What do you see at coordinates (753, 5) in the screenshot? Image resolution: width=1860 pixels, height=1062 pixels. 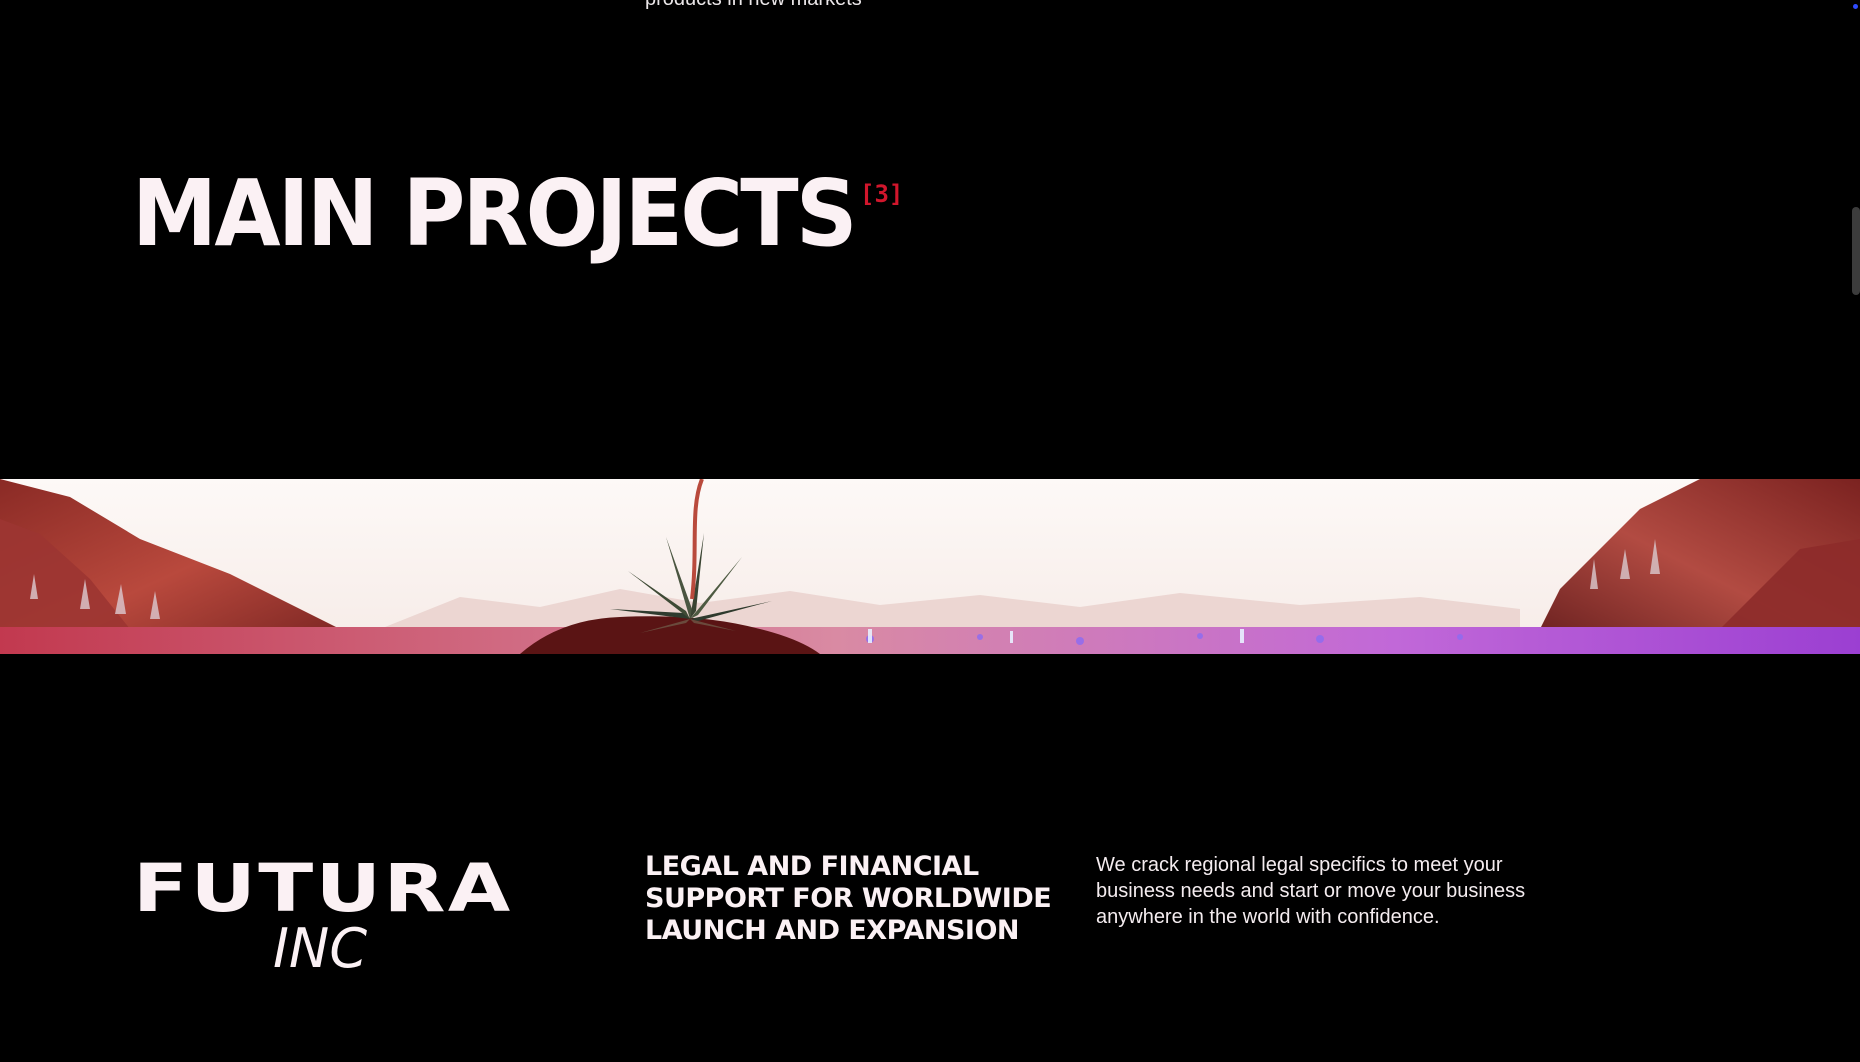 I see `previous-section-text: products in new markets` at bounding box center [753, 5].